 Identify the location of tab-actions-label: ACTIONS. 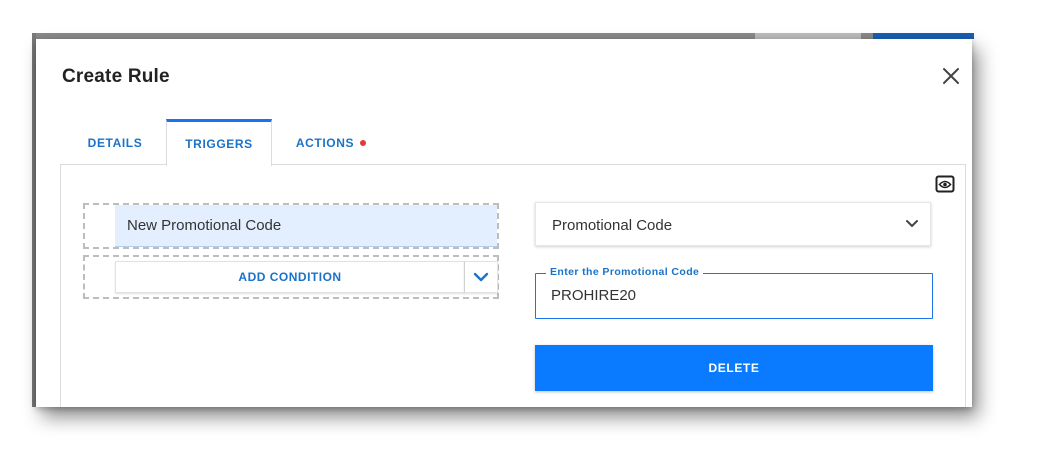
(325, 143).